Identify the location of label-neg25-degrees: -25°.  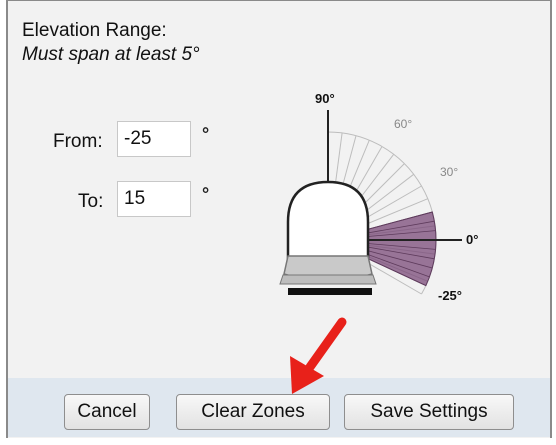
(450, 295).